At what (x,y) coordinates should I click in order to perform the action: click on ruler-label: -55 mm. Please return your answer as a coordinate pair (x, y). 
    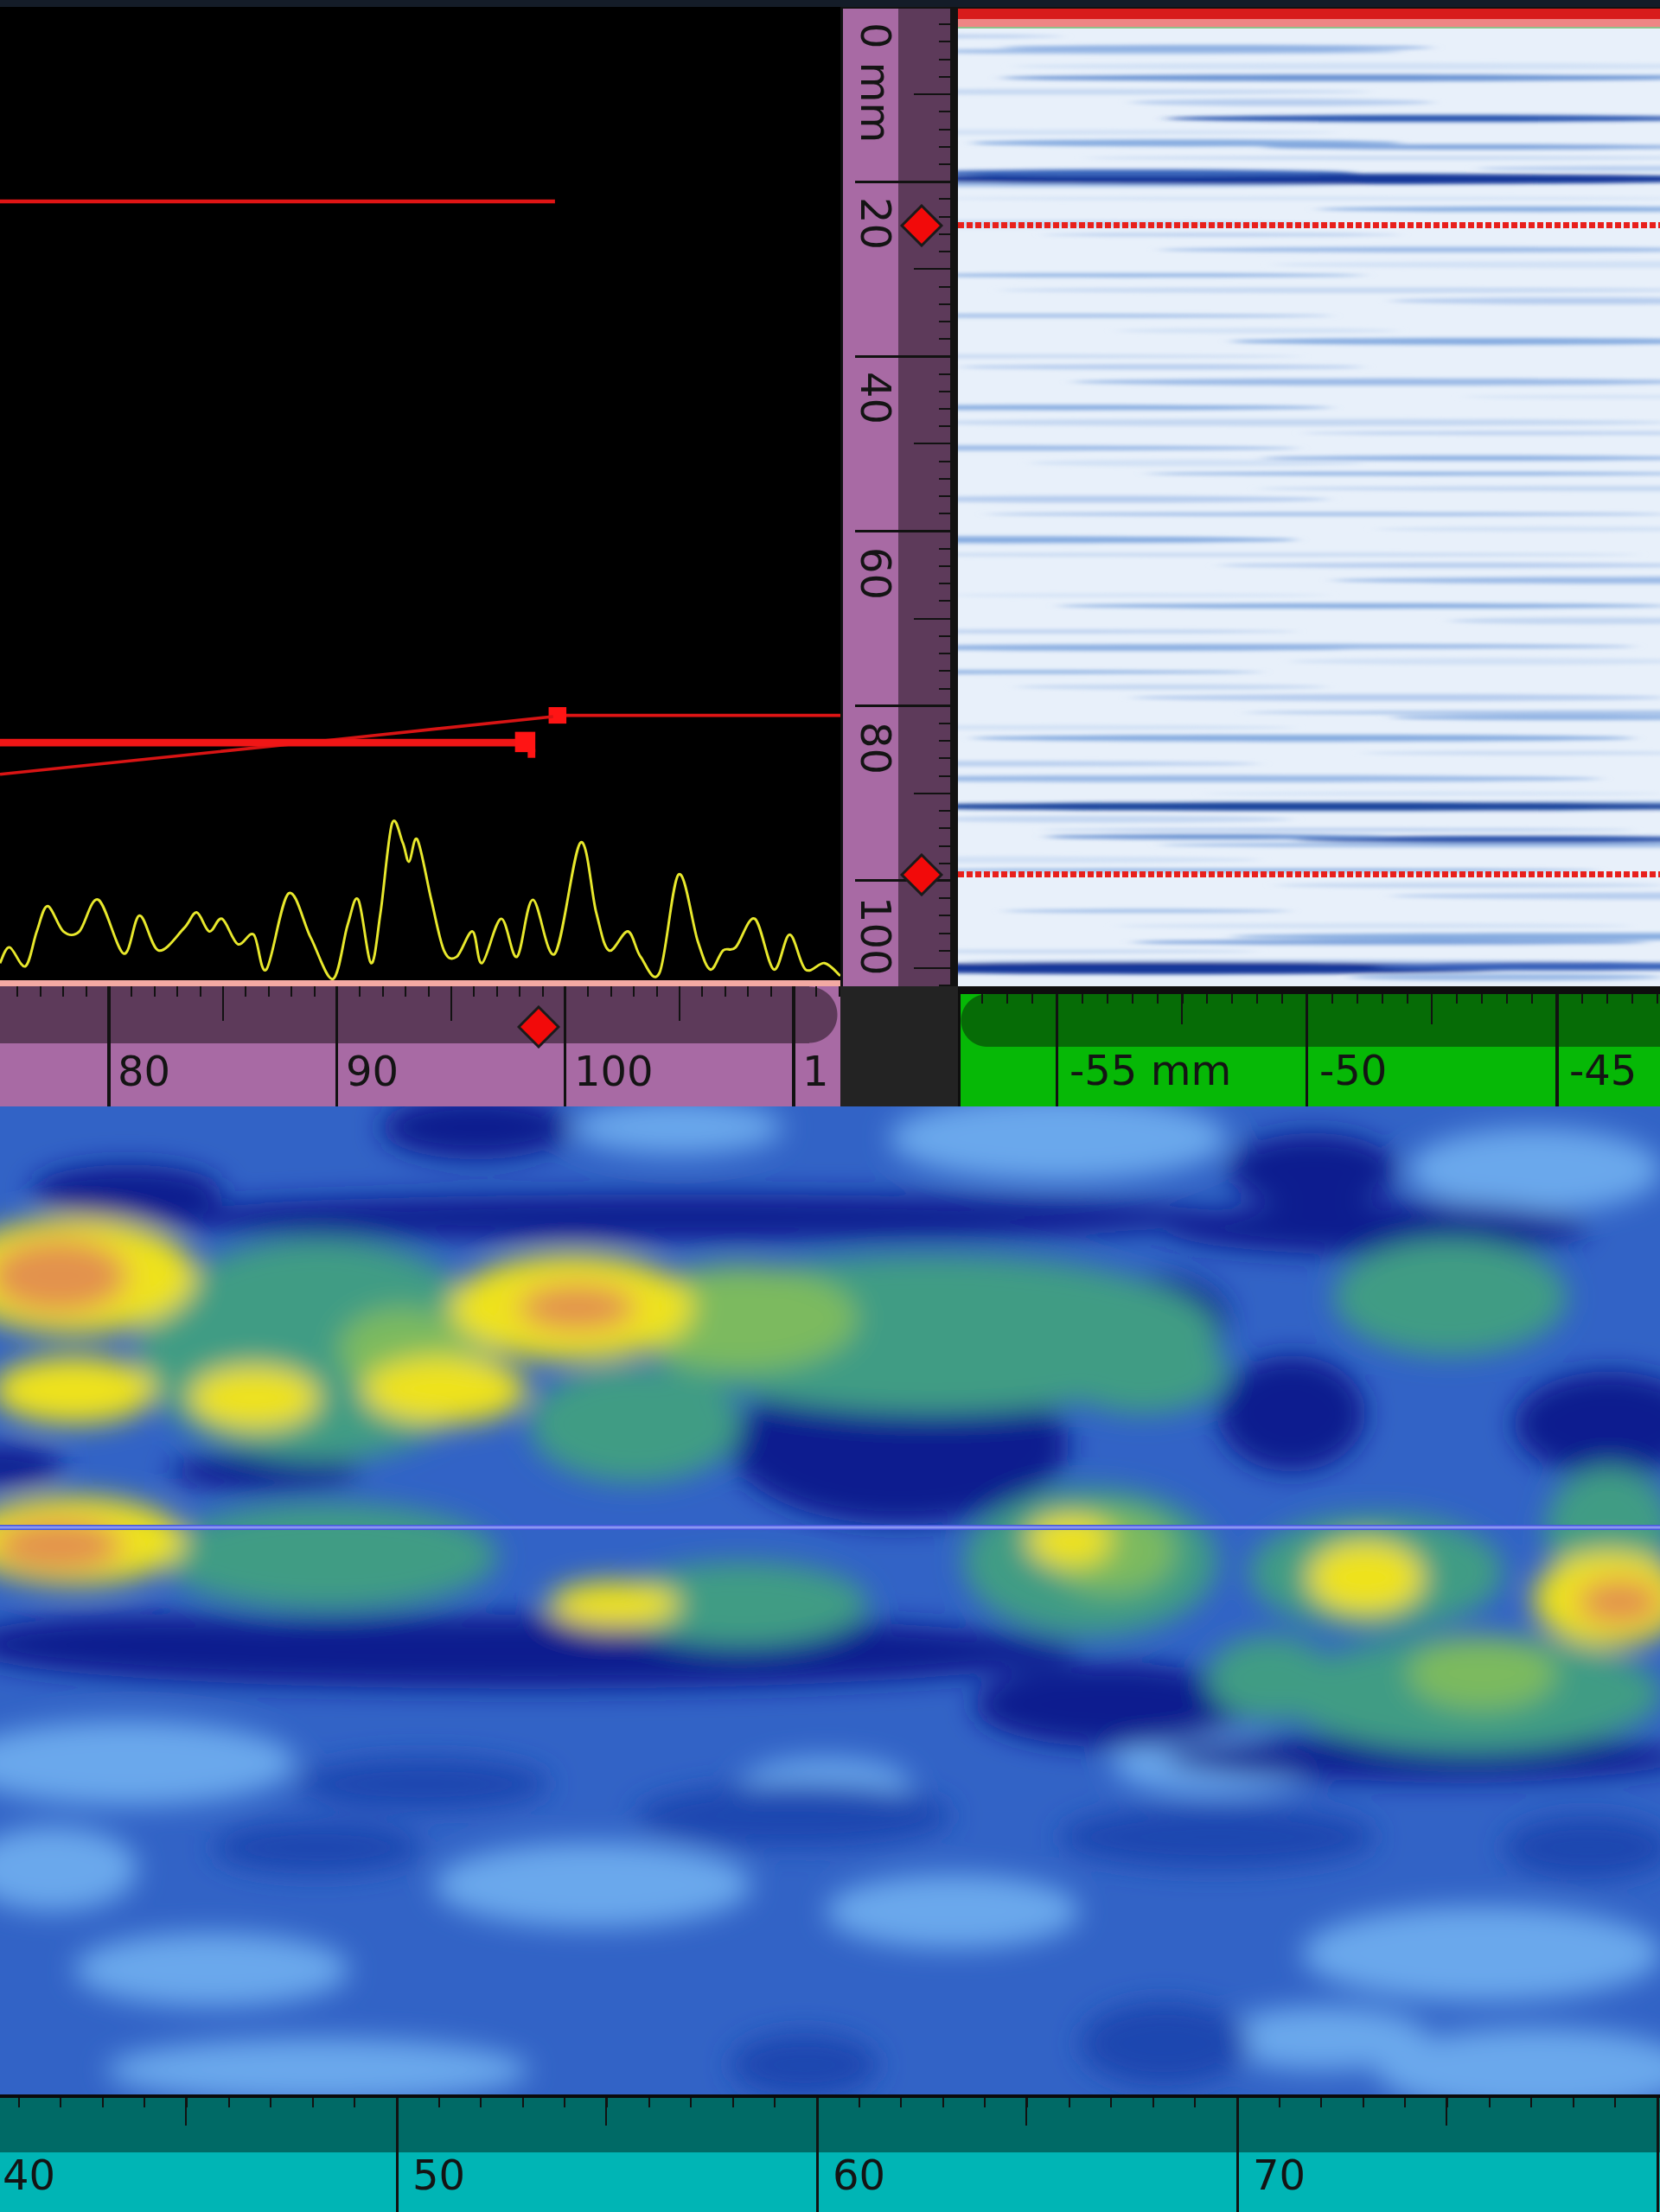
    Looking at the image, I should click on (1150, 1071).